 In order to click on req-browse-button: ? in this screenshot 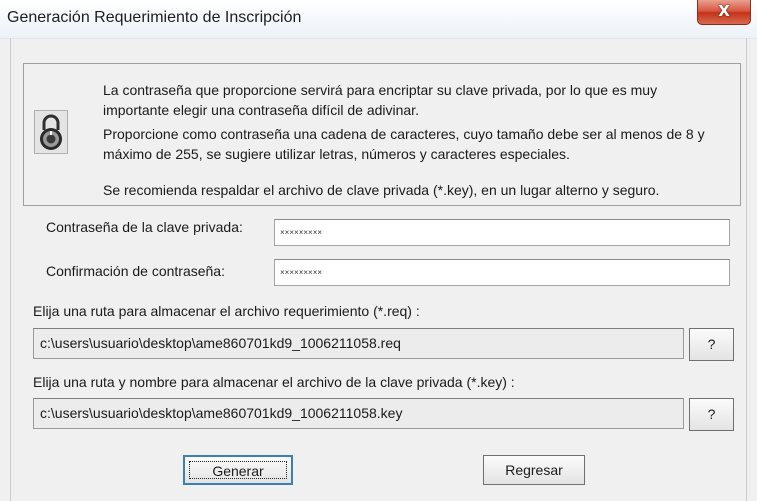, I will do `click(711, 344)`.